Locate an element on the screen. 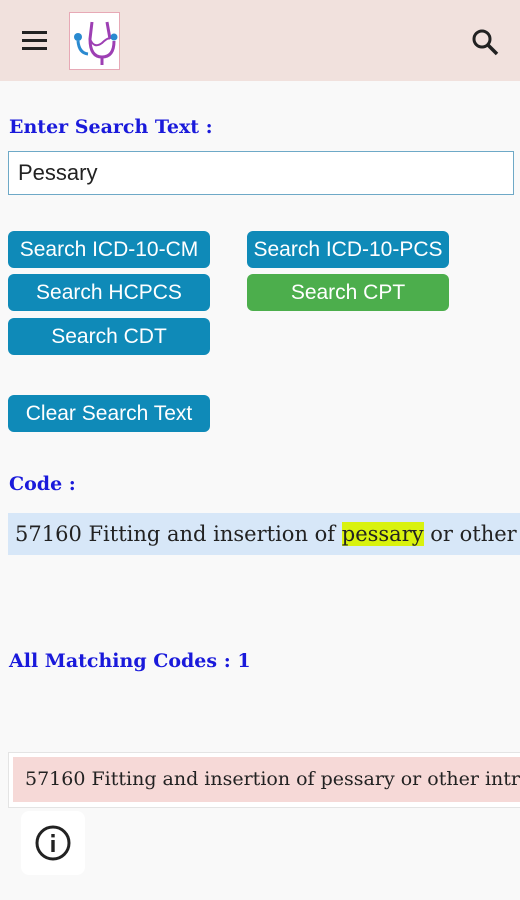 This screenshot has width=520, height=900. search-input is located at coordinates (261, 173).